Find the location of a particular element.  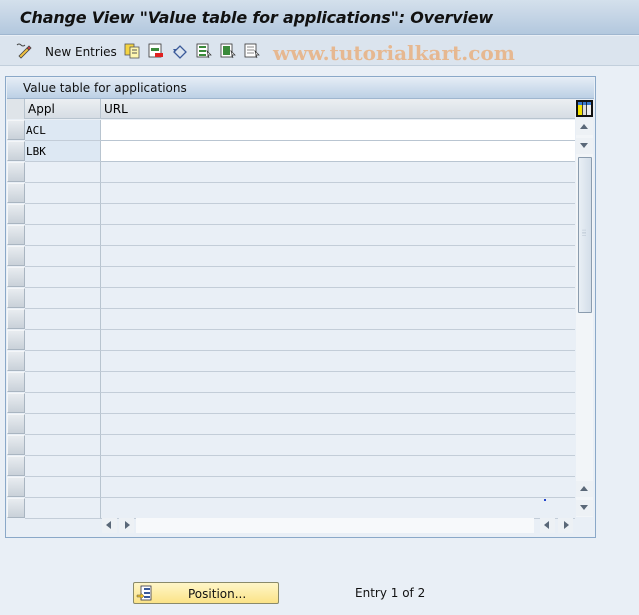

cell-appl: LBK is located at coordinates (63, 151).